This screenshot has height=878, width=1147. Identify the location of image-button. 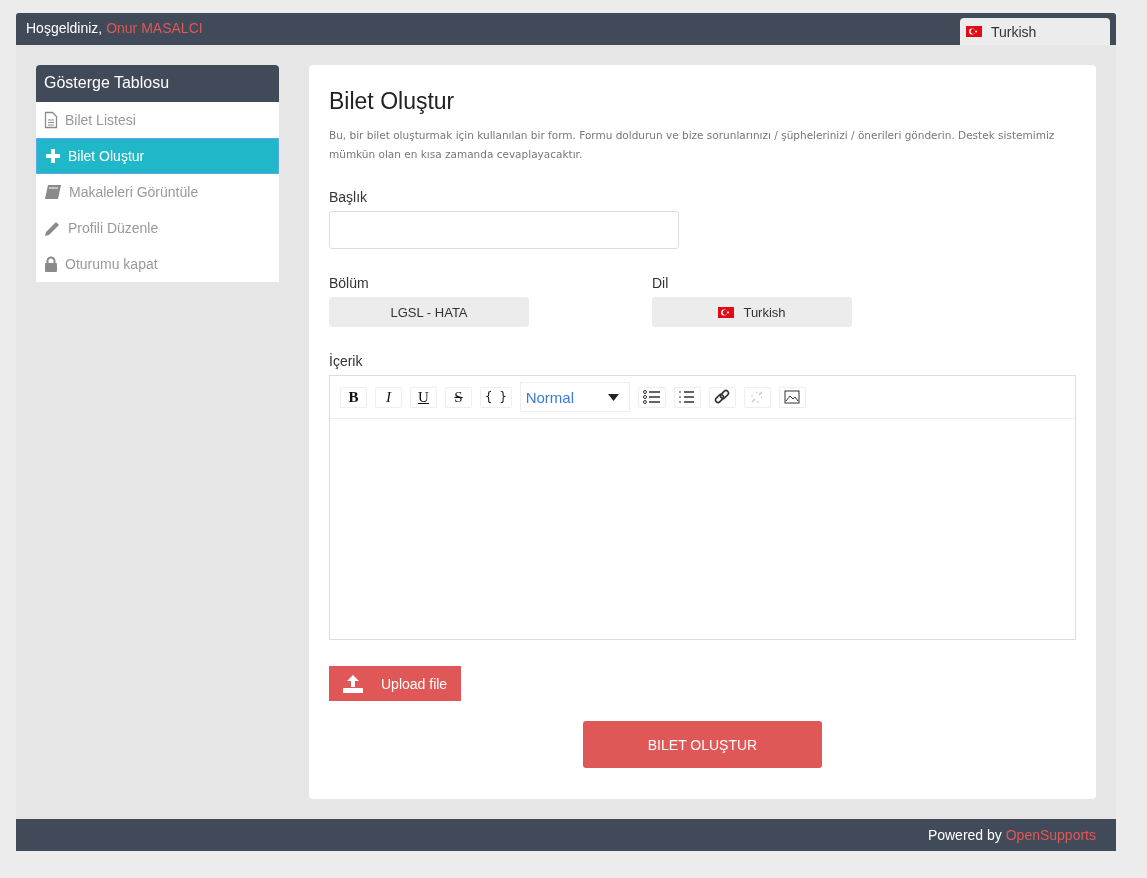
(792, 397).